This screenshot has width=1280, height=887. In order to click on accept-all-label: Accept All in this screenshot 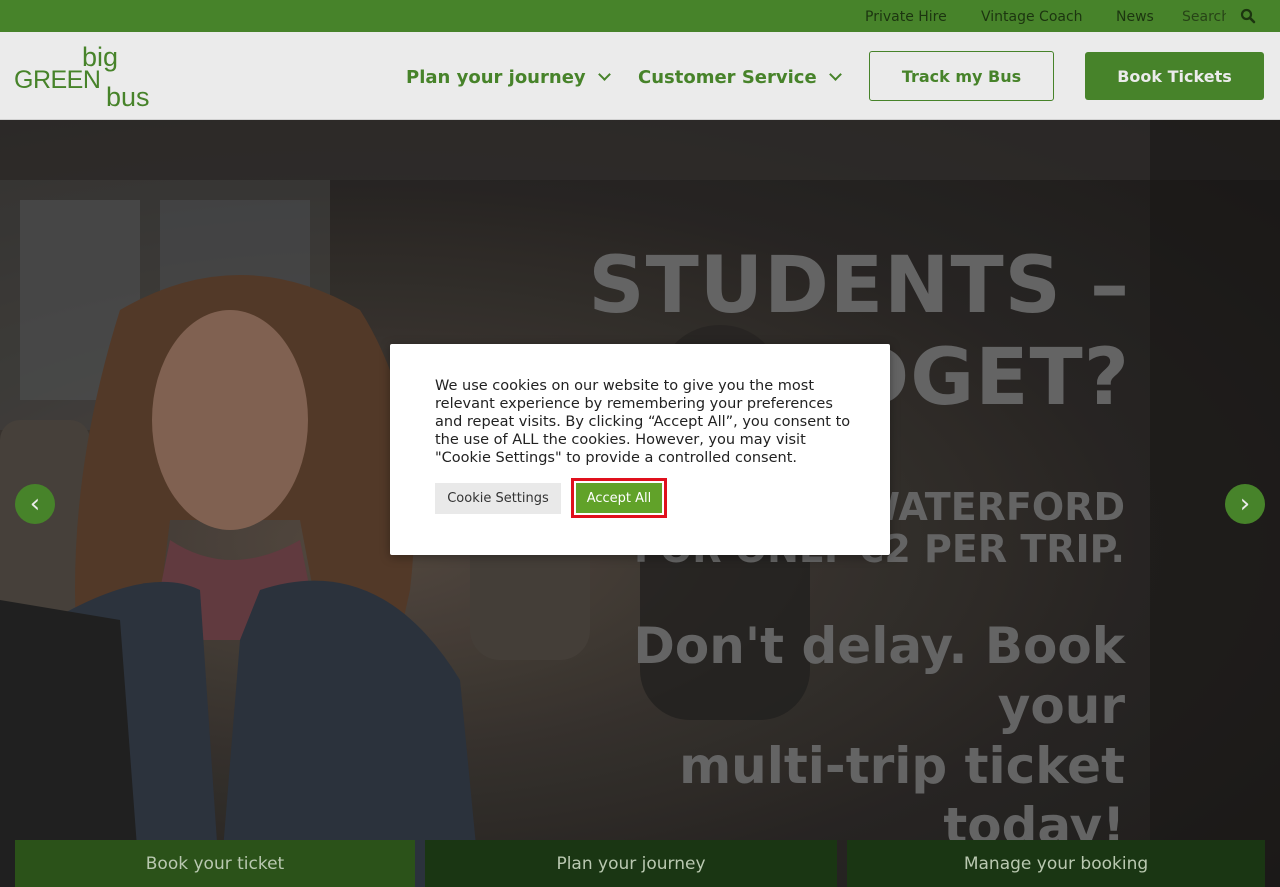, I will do `click(619, 498)`.